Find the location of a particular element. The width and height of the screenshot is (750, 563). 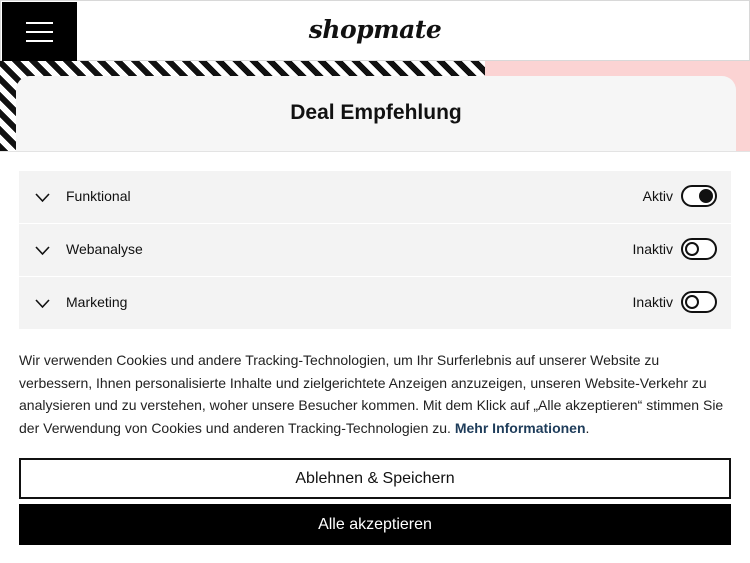

funktional-toggle is located at coordinates (699, 196).